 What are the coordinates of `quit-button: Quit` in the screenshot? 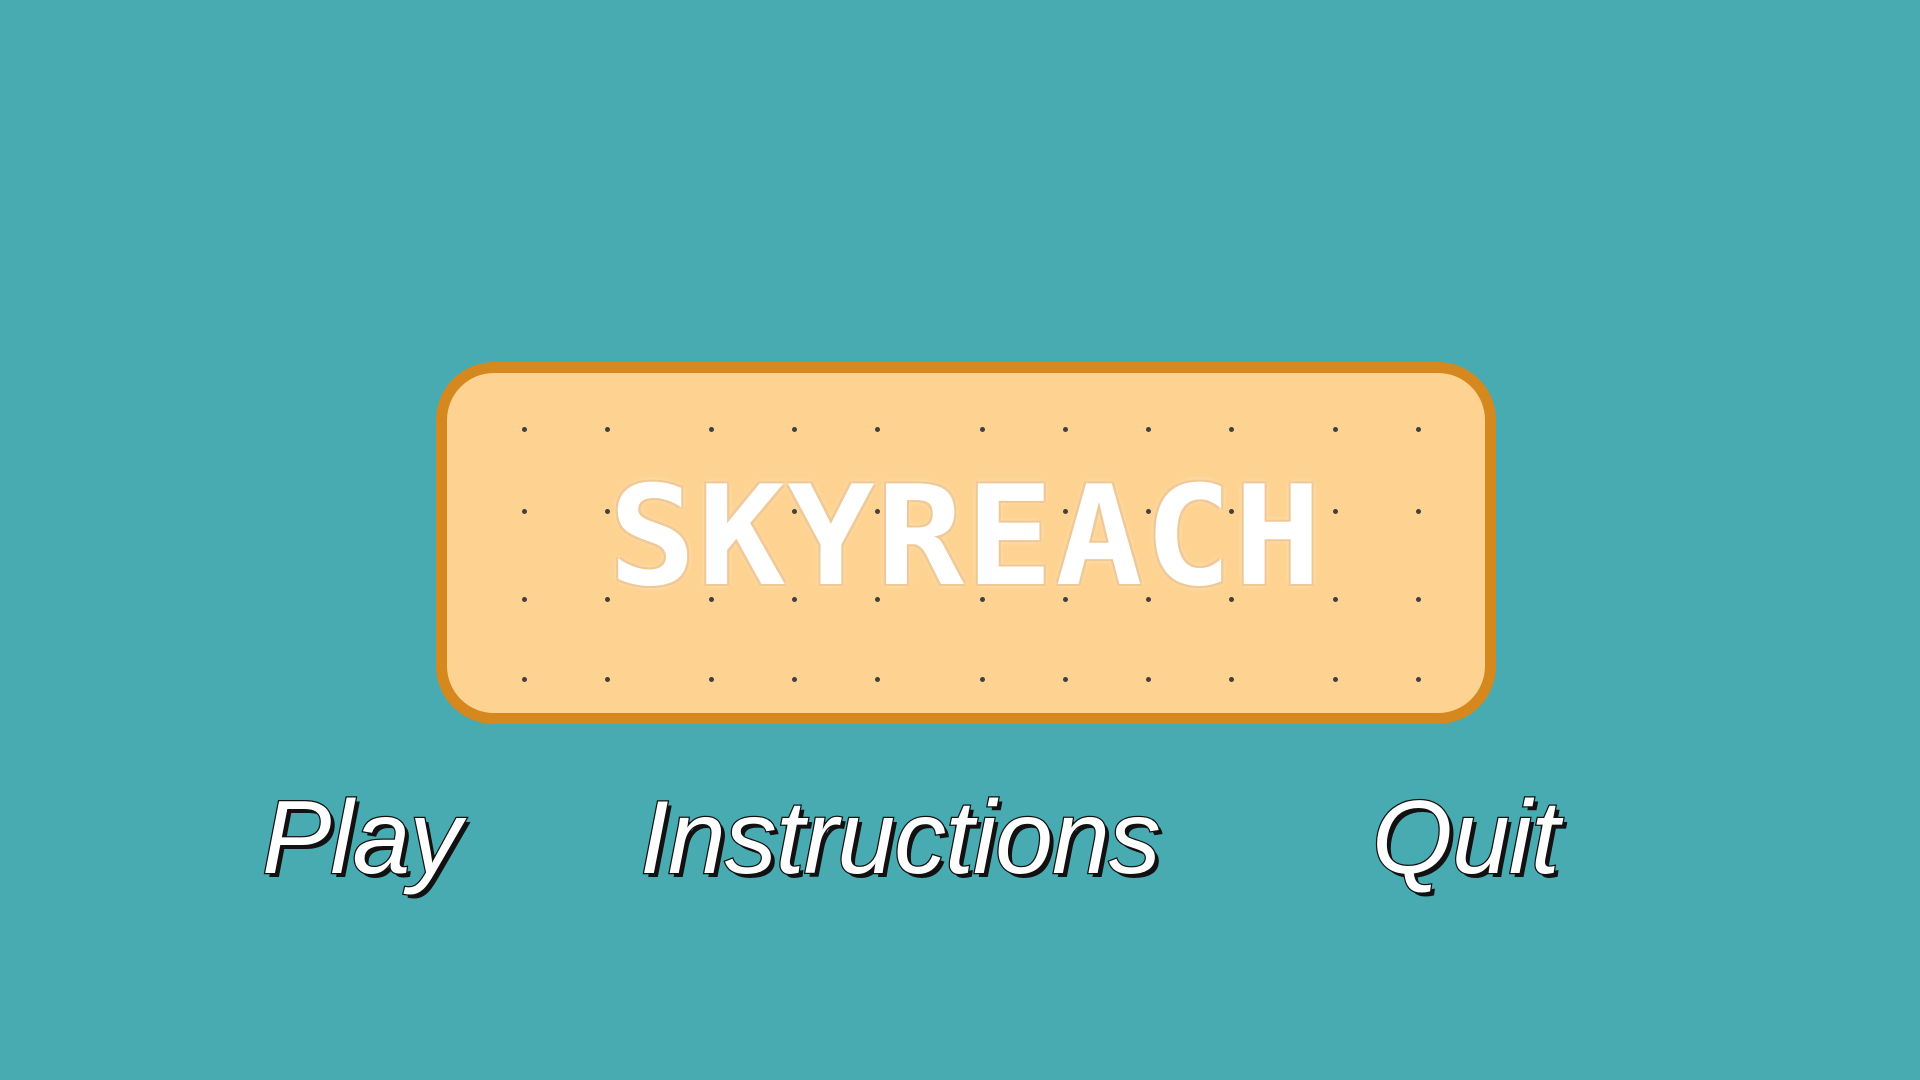 It's located at (1466, 838).